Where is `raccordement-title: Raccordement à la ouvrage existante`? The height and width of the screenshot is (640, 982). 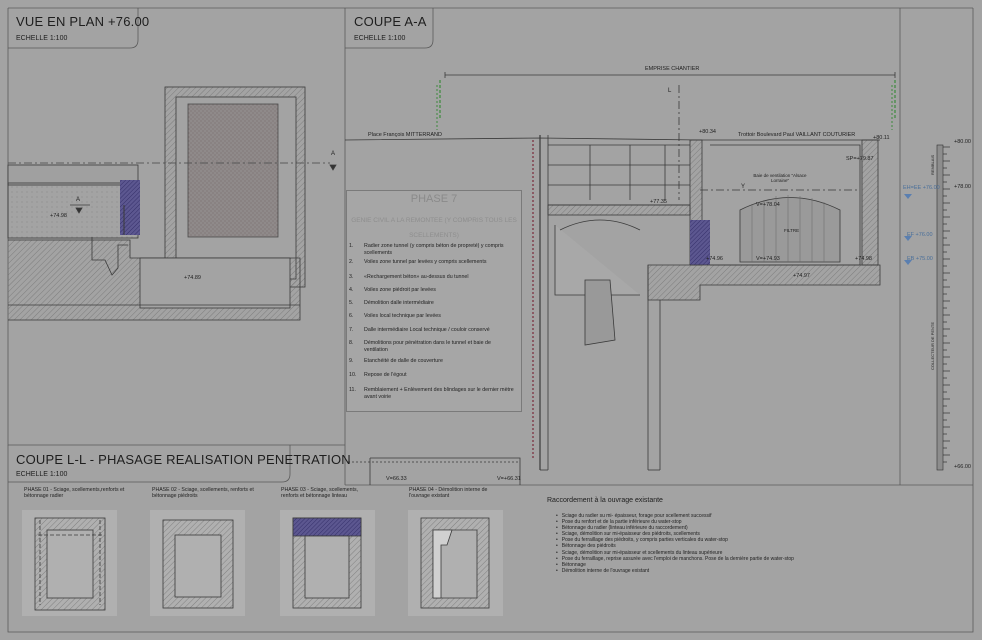 raccordement-title: Raccordement à la ouvrage existante is located at coordinates (605, 500).